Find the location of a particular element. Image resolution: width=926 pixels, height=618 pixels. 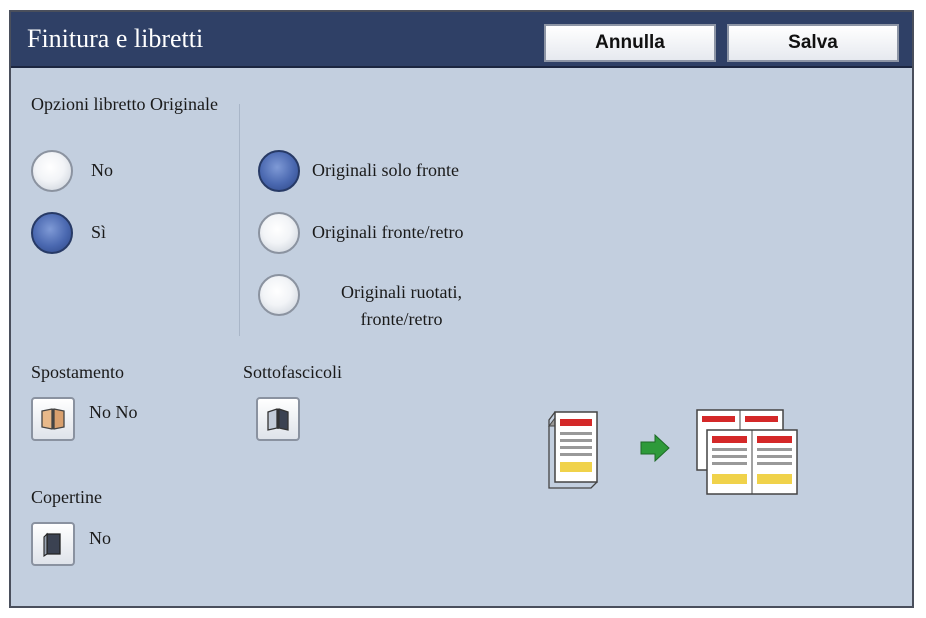

book-split-icon is located at coordinates (278, 419).